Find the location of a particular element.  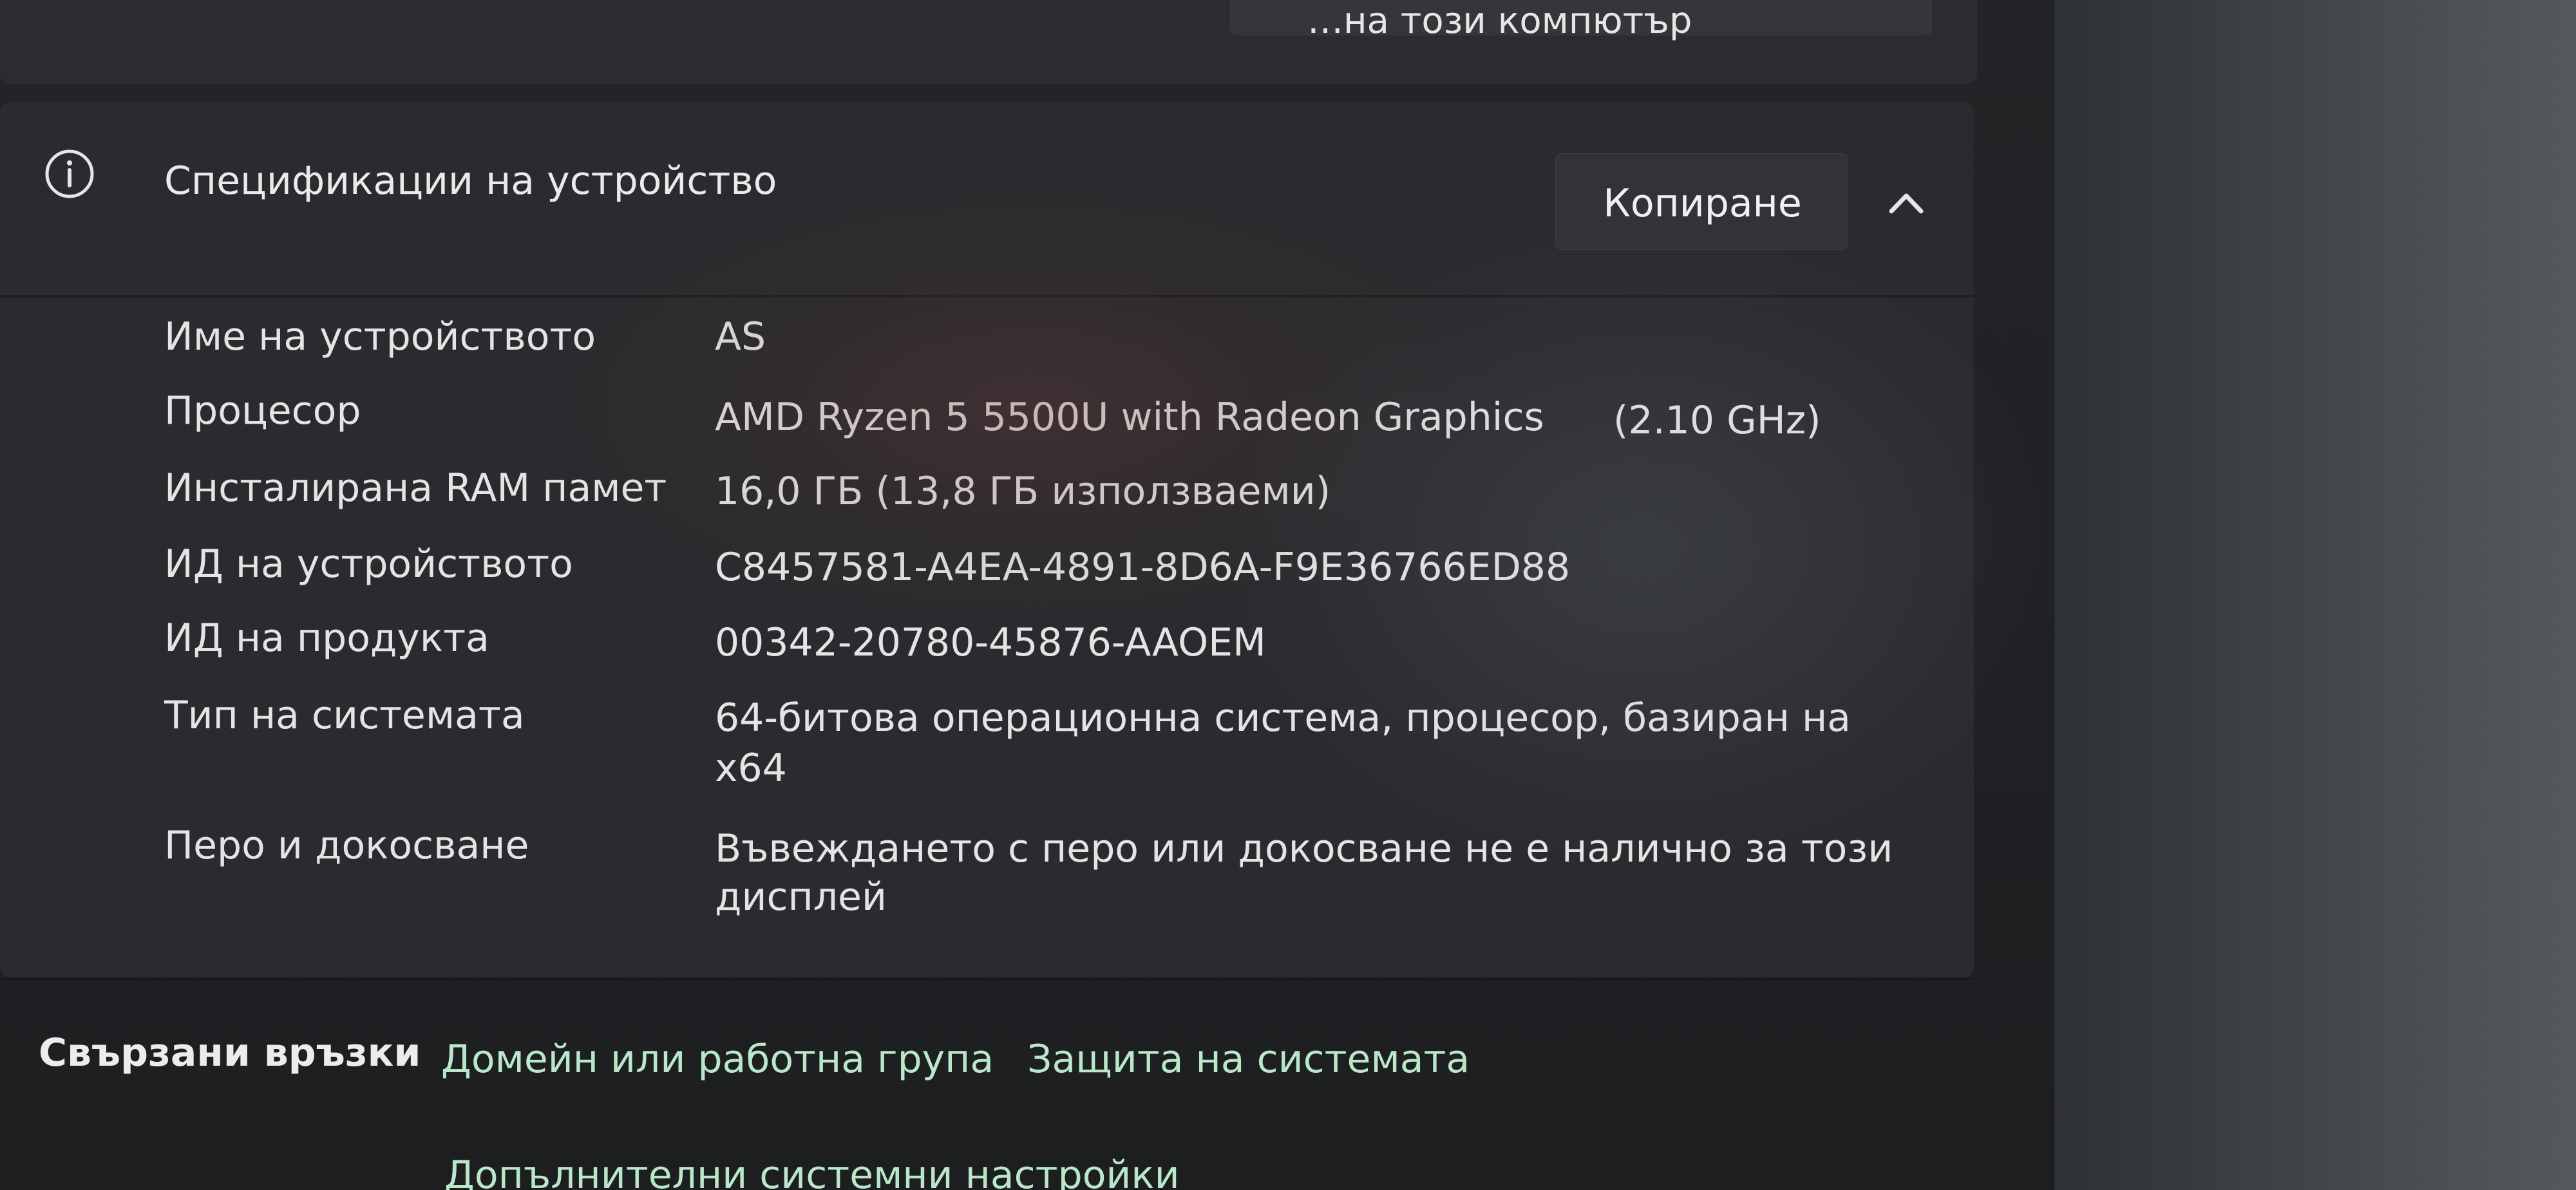

spec-value-device-name: AS is located at coordinates (741, 336).